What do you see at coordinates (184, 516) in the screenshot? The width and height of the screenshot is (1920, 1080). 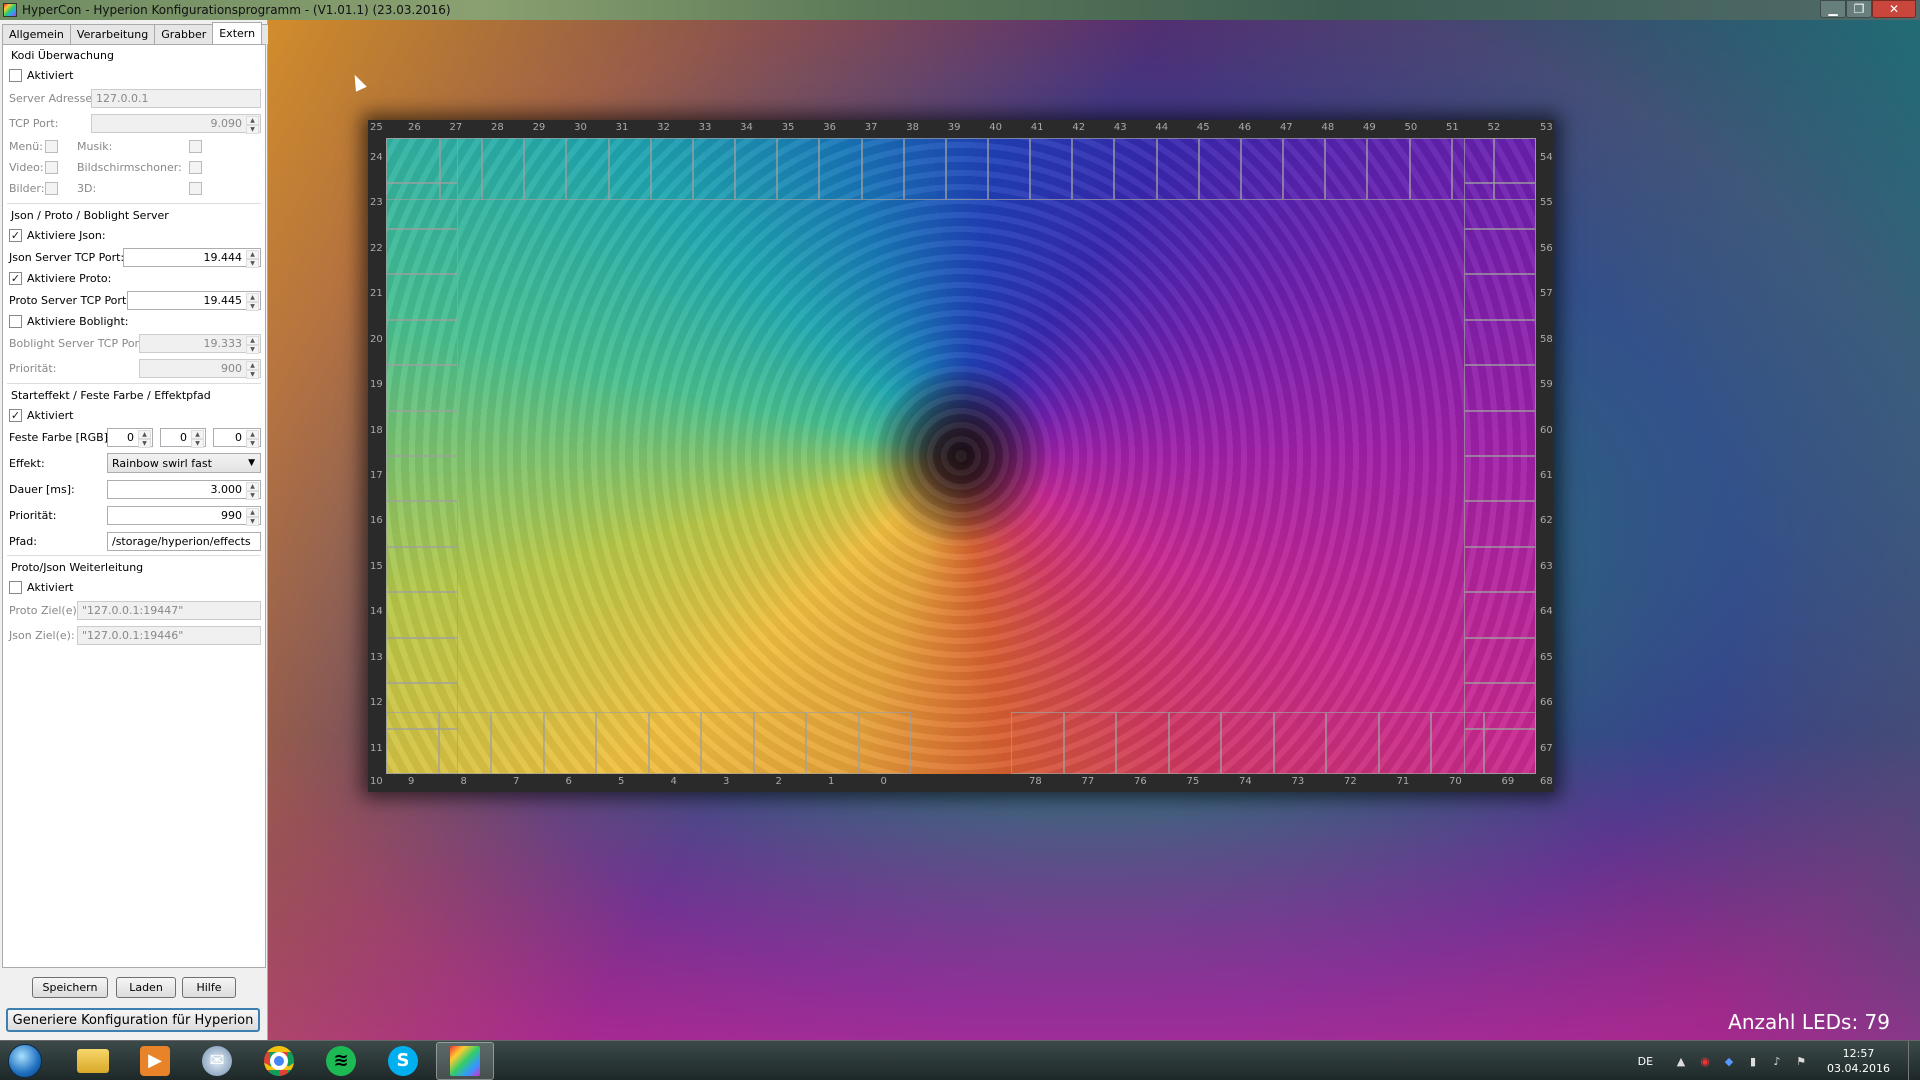 I see `effect-priority-input: 990 ▲ ▼` at bounding box center [184, 516].